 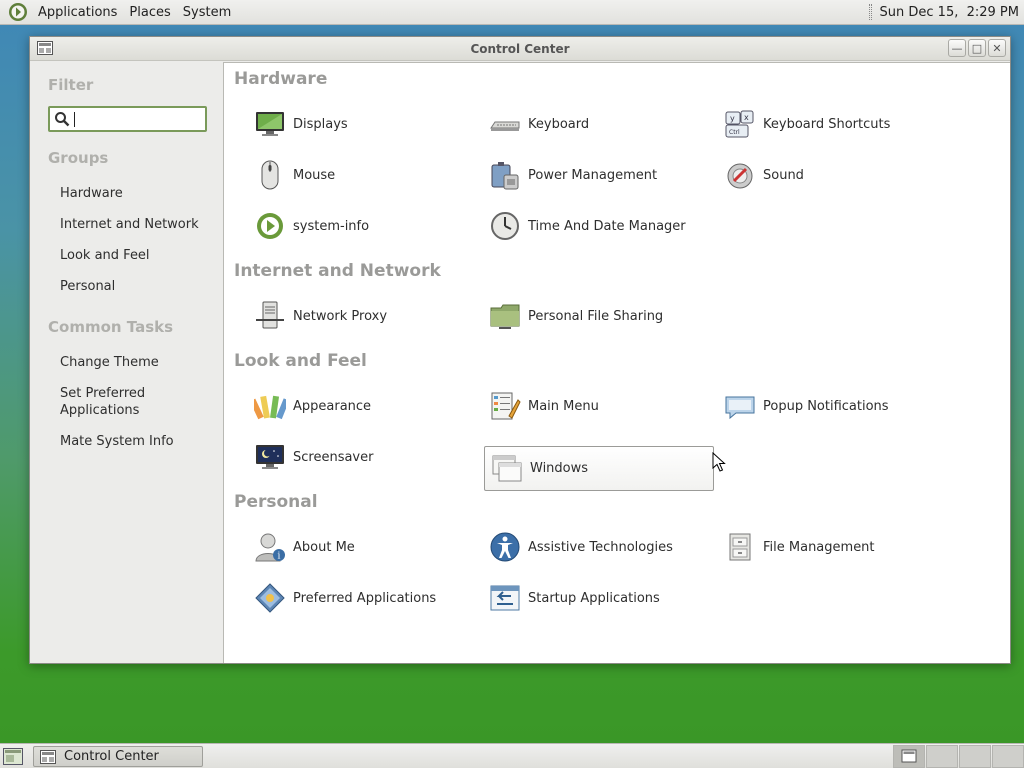 I want to click on groups-heading: Groups, so click(x=78, y=158).